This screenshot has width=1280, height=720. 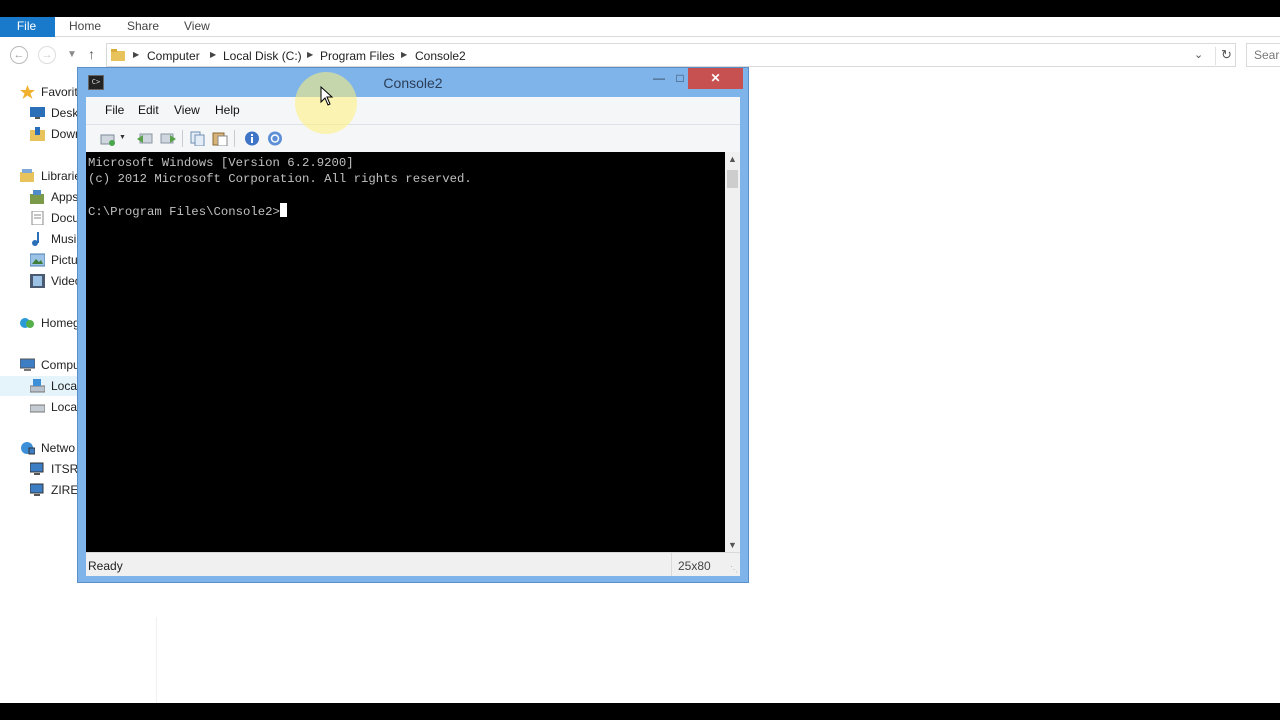 I want to click on videos-icon, so click(x=37, y=281).